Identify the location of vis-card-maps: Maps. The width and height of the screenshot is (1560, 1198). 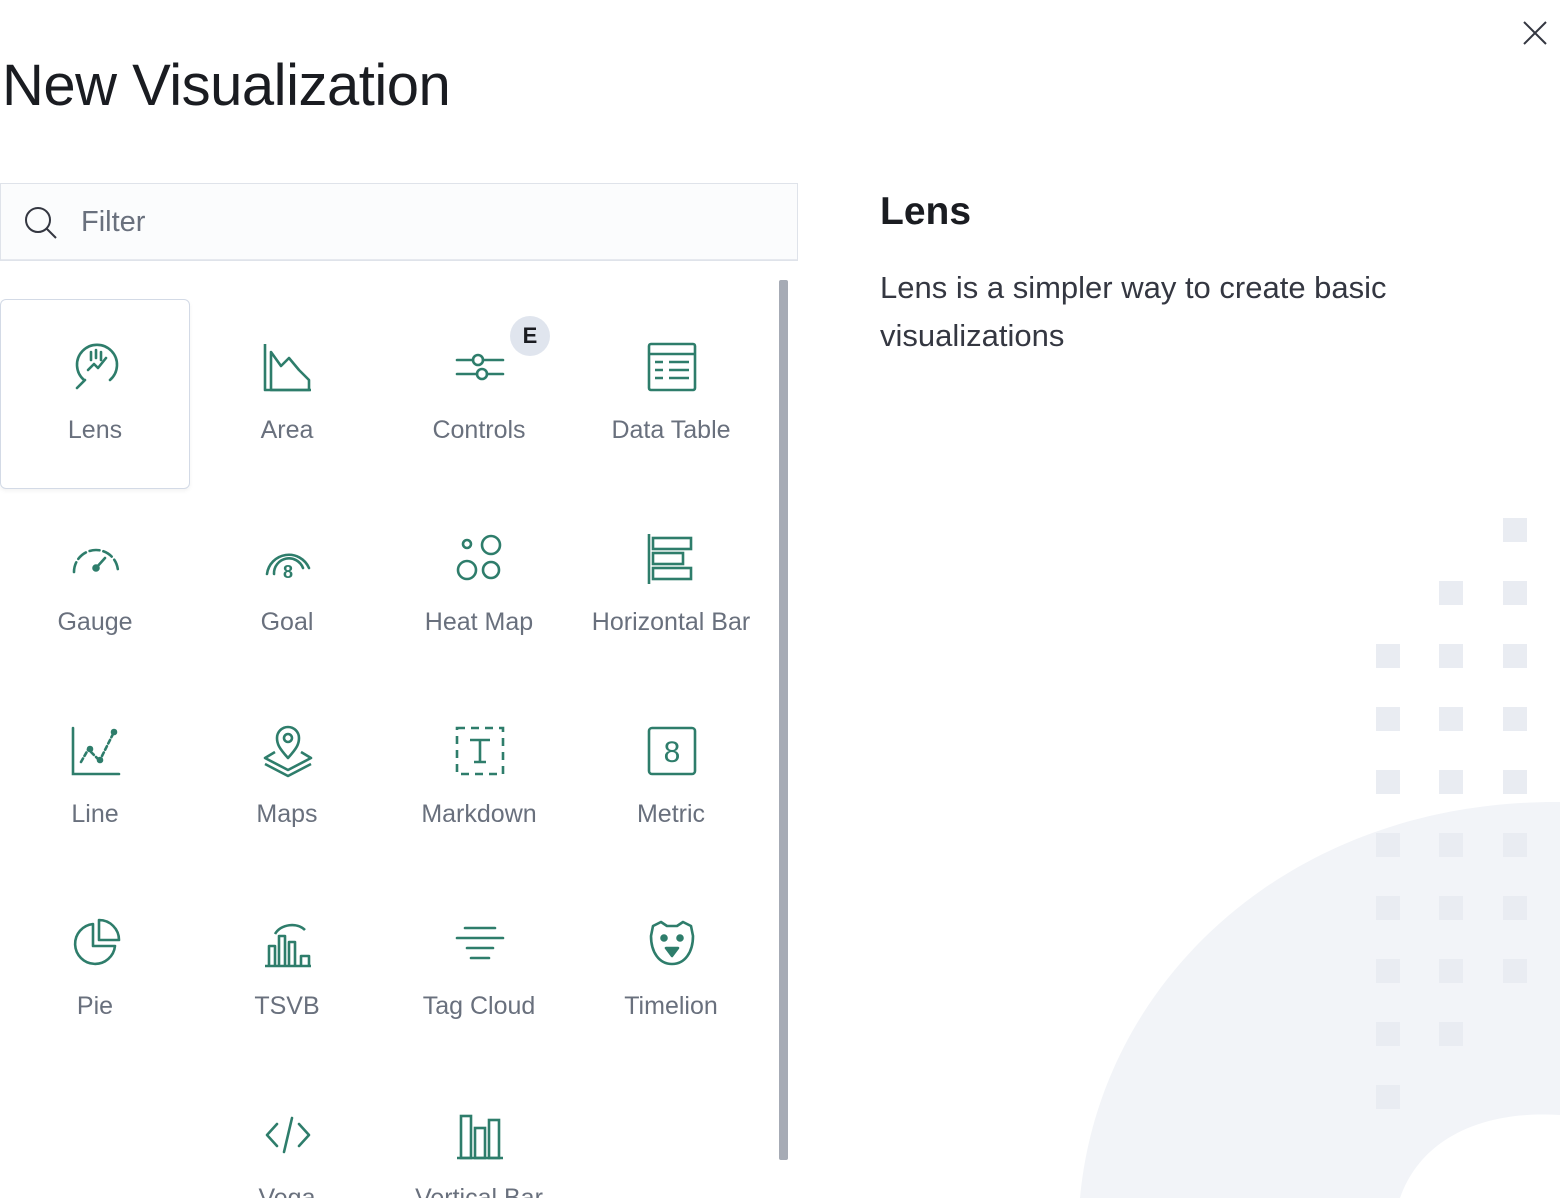
(287, 778).